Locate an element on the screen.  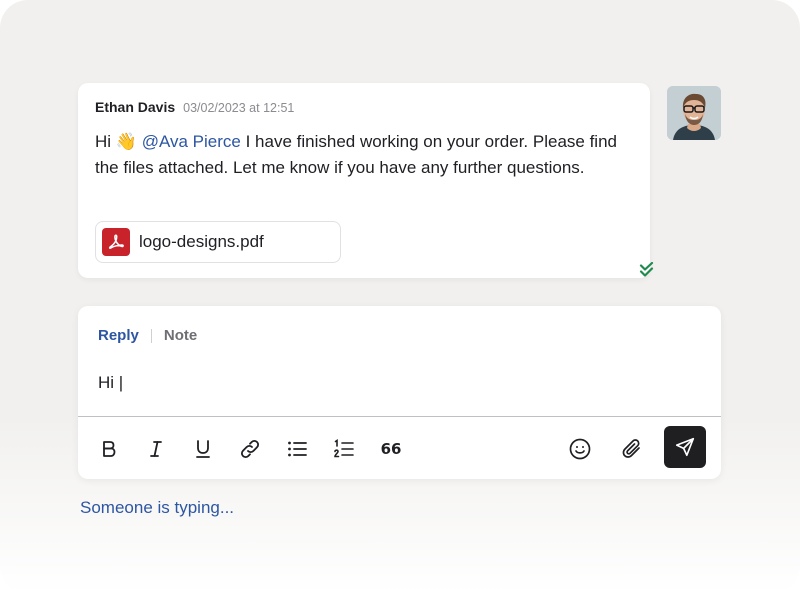
attachment-chip: logo-designs.pdf is located at coordinates (218, 242).